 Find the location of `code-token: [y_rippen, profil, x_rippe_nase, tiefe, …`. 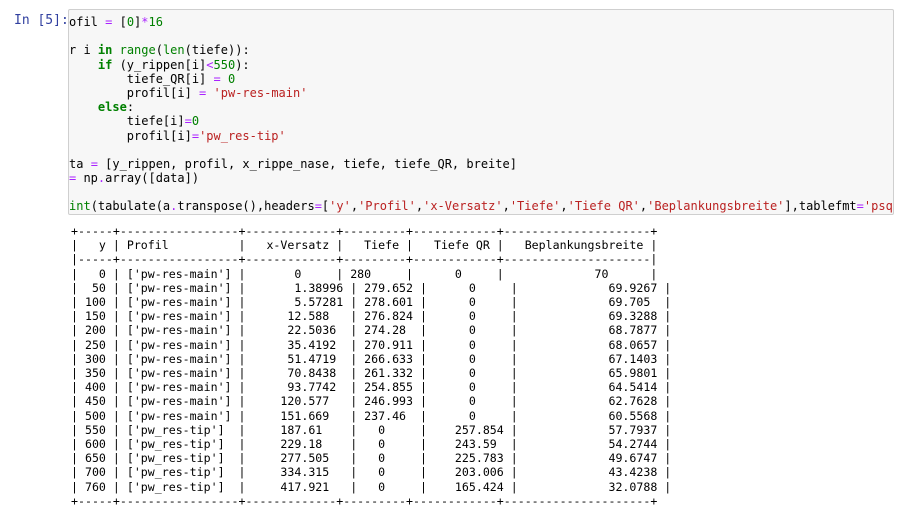

code-token: [y_rippen, profil, x_rippe_nase, tiefe, … is located at coordinates (307, 163).